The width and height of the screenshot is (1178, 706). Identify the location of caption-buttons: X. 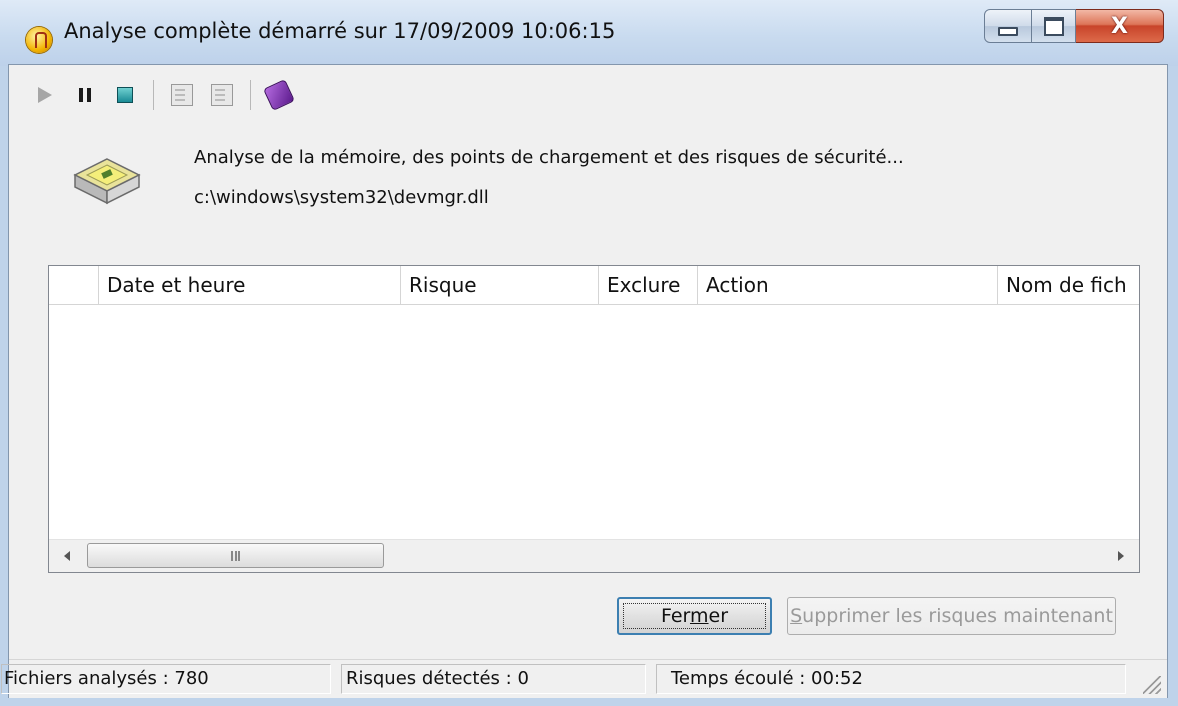
(1074, 26).